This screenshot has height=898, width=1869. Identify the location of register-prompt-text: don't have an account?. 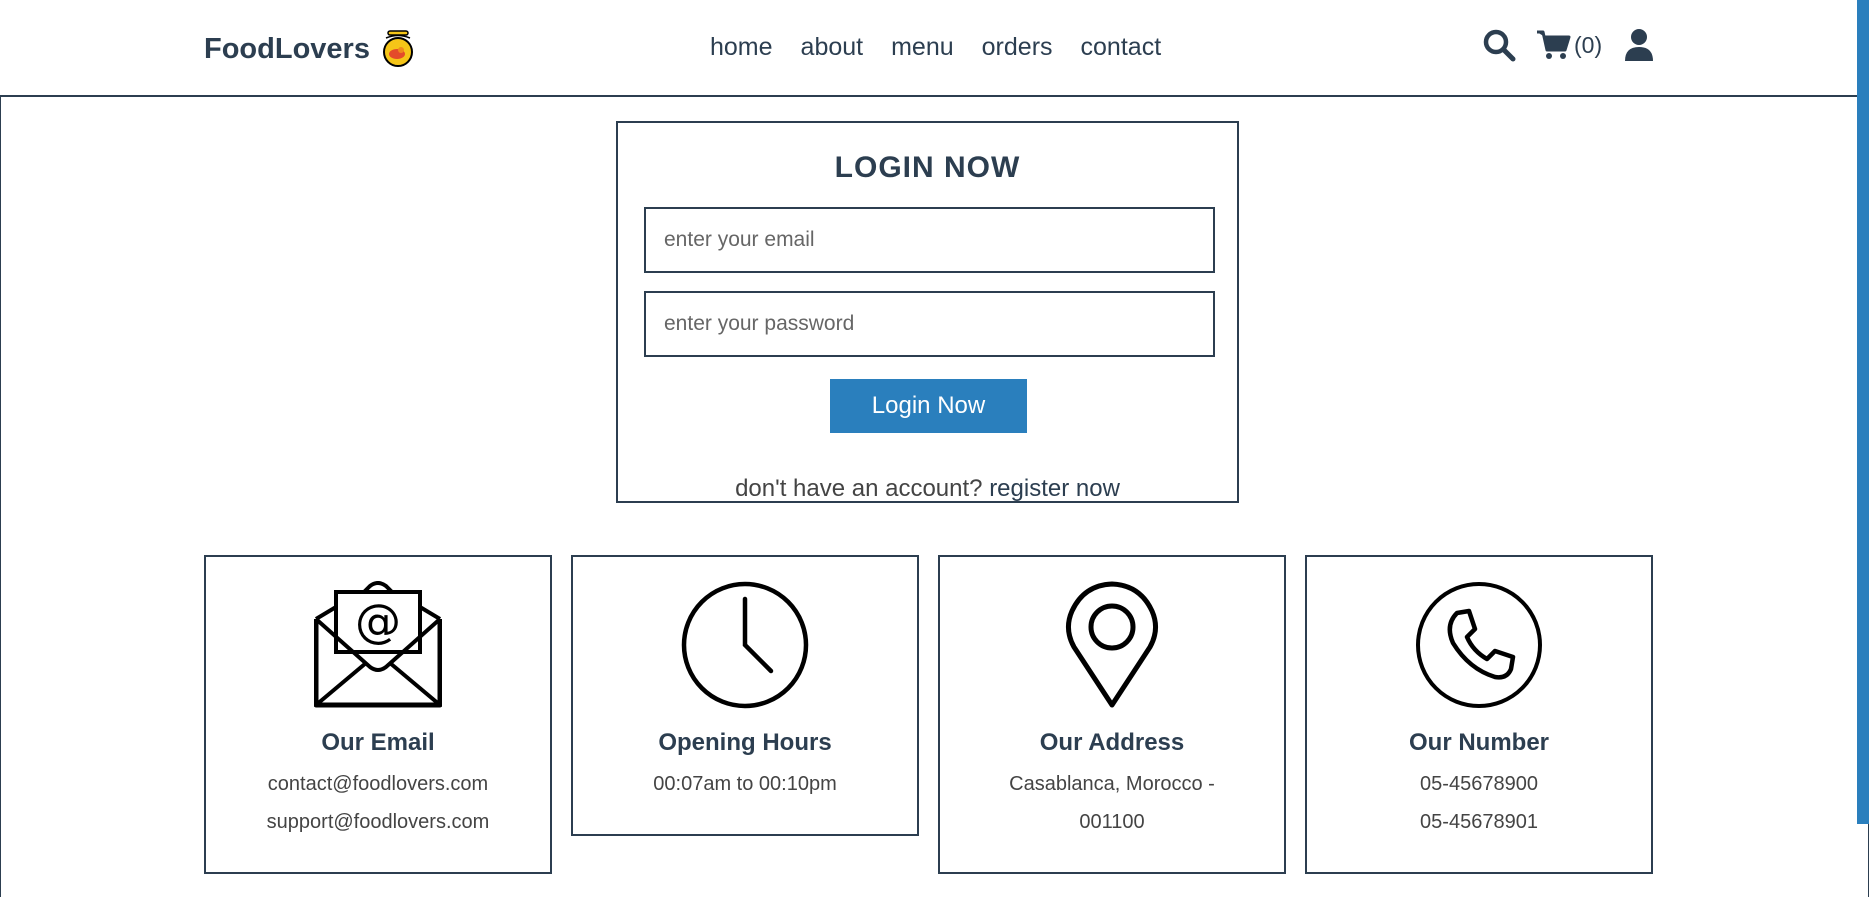
(859, 488).